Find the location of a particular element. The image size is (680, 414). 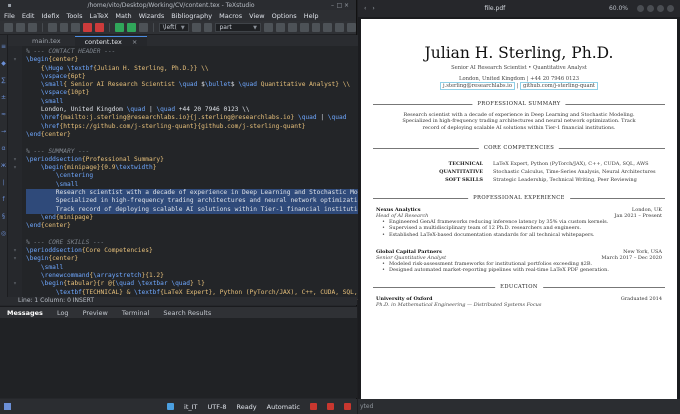

fontawesome-icon: f is located at coordinates (3, 199).